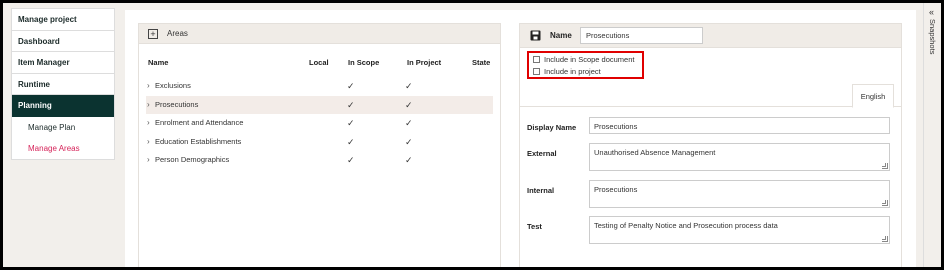 This screenshot has height=270, width=944. What do you see at coordinates (319, 160) in the screenshot?
I see `table-row: › Person Demographics ✓ ✓` at bounding box center [319, 160].